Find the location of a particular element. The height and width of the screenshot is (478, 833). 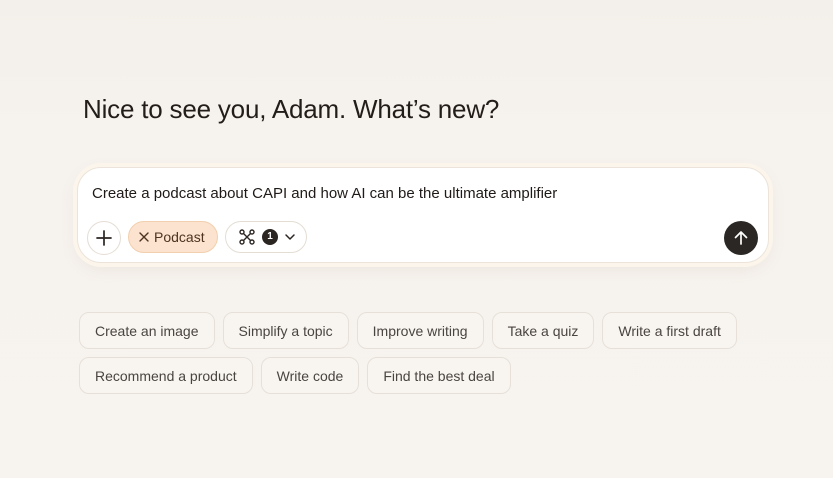

tools-count-badge: 1 is located at coordinates (270, 237).